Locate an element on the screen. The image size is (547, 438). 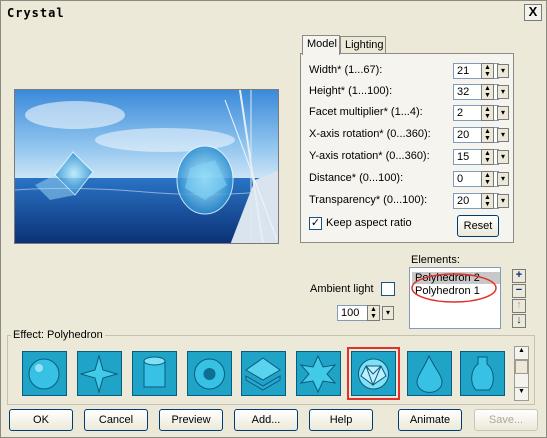
keep-aspect-ratio-label: Keep aspect ratio is located at coordinates (369, 223).